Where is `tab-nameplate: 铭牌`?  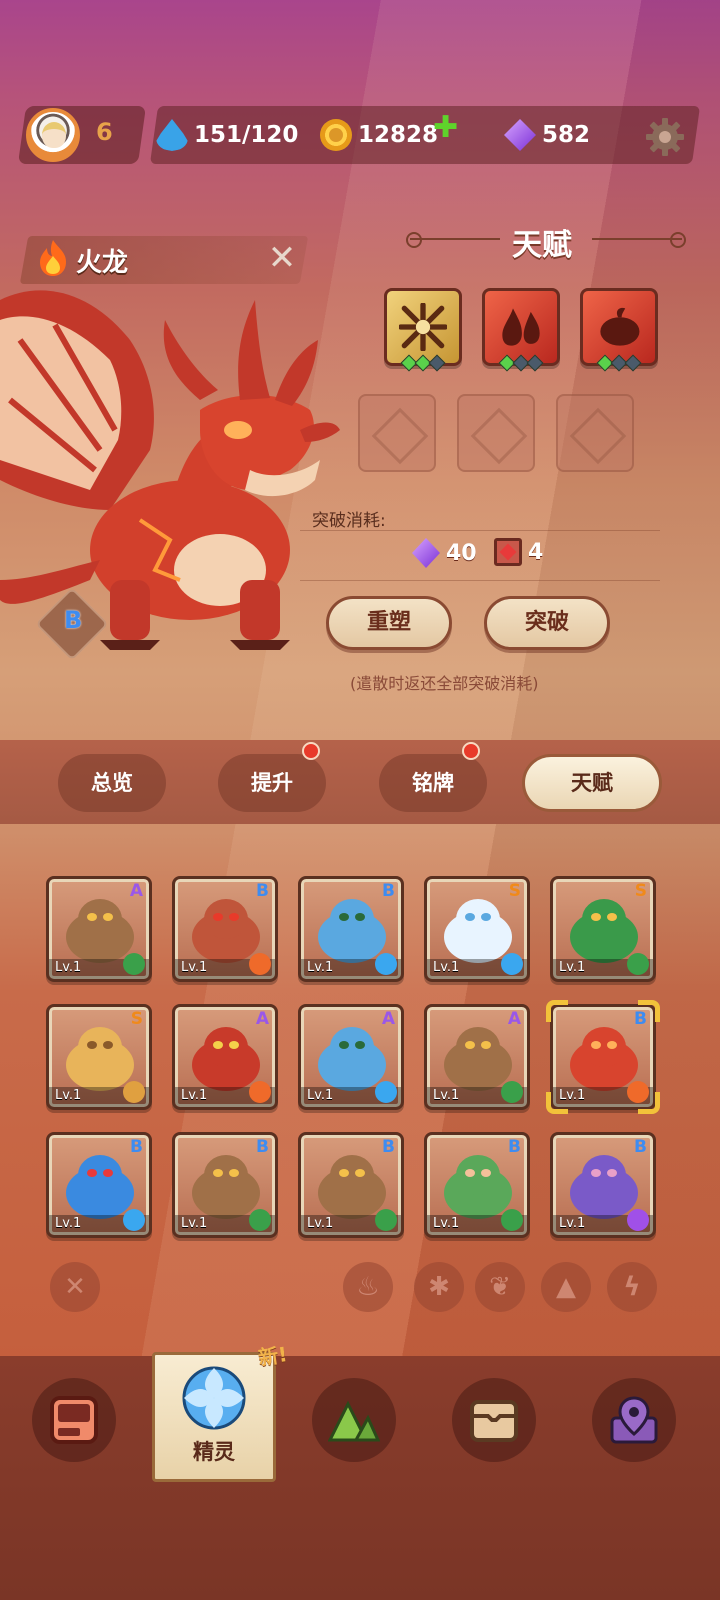
tab-nameplate: 铭牌 is located at coordinates (433, 783).